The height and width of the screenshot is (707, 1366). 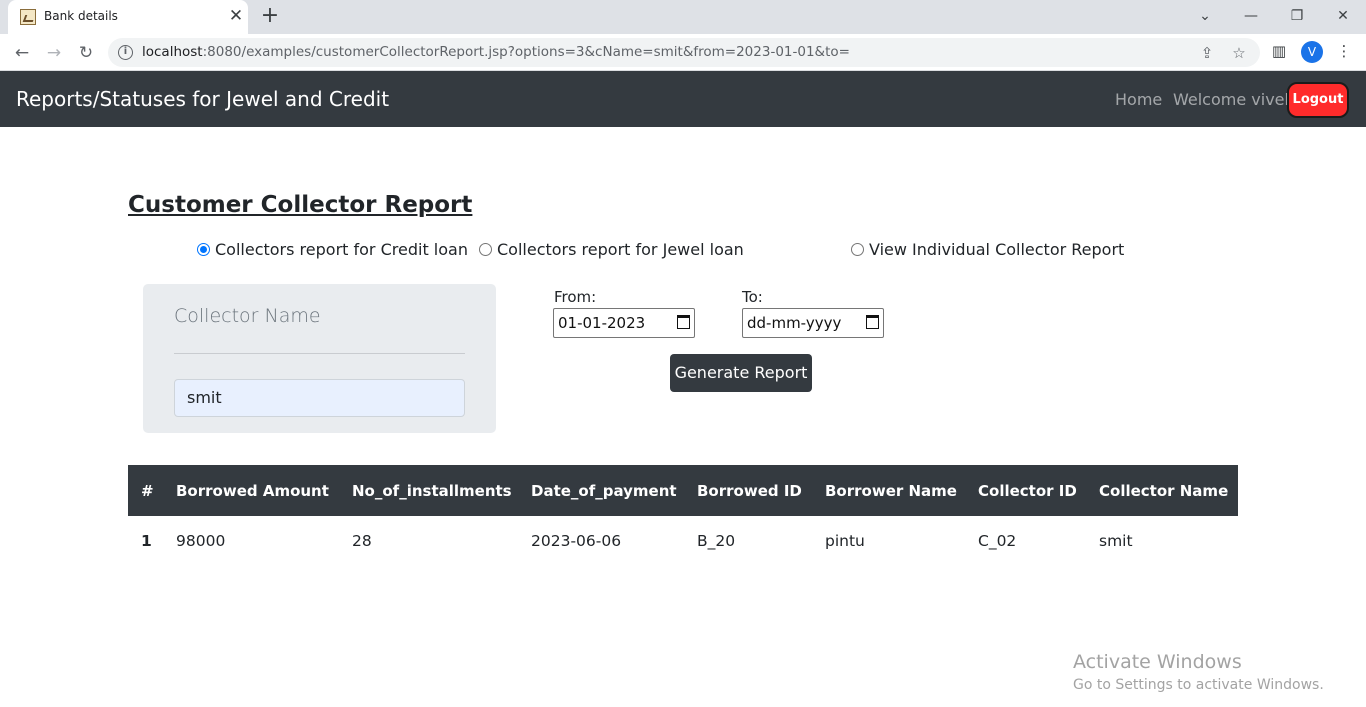 I want to click on reload-icon: ↻, so click(x=86, y=53).